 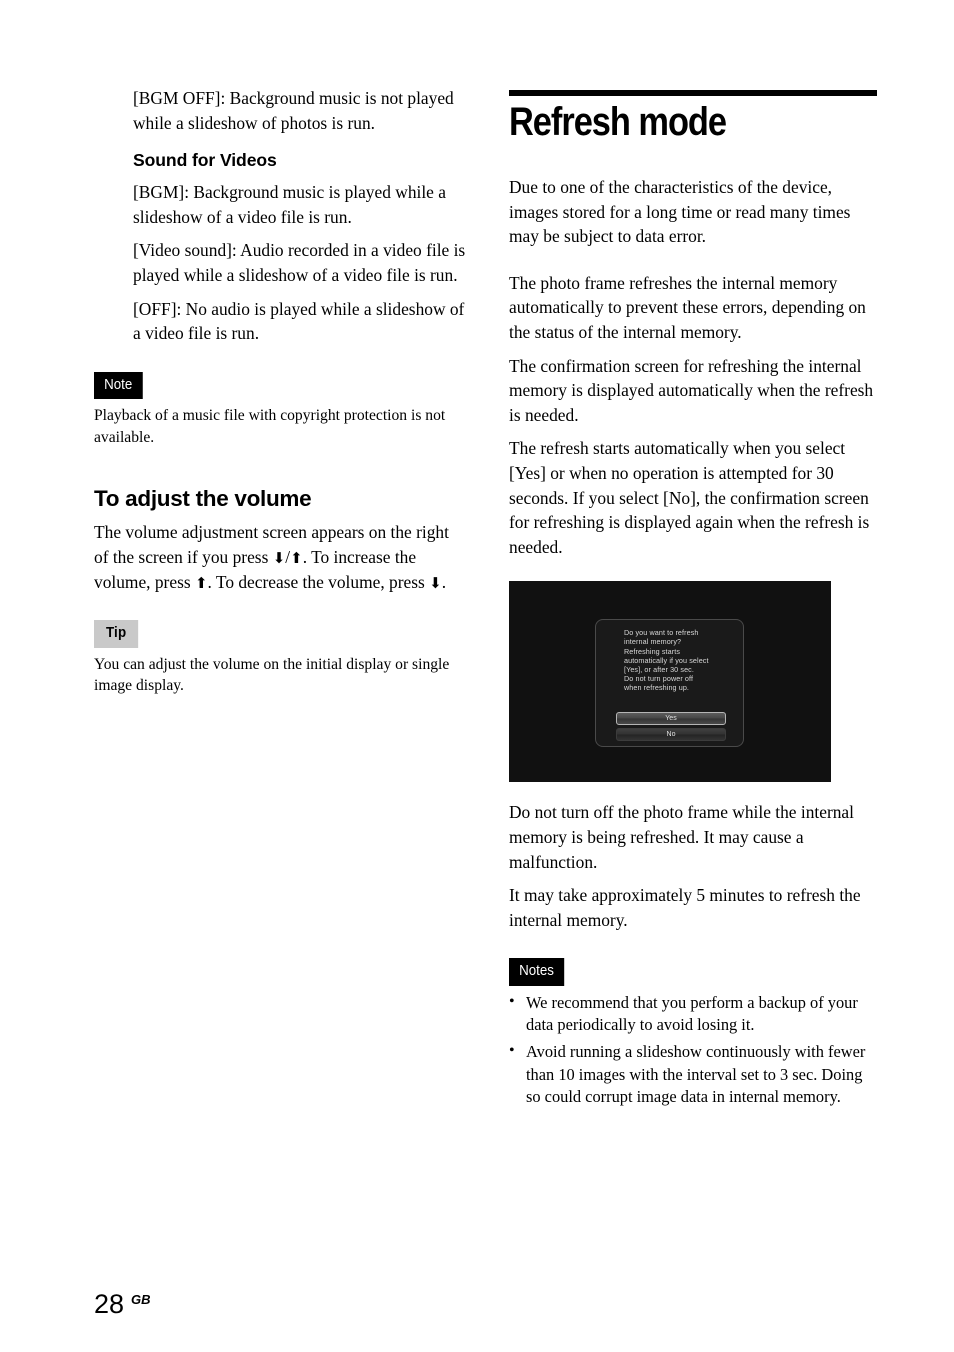 What do you see at coordinates (141, 1299) in the screenshot?
I see `page-region-code: GB` at bounding box center [141, 1299].